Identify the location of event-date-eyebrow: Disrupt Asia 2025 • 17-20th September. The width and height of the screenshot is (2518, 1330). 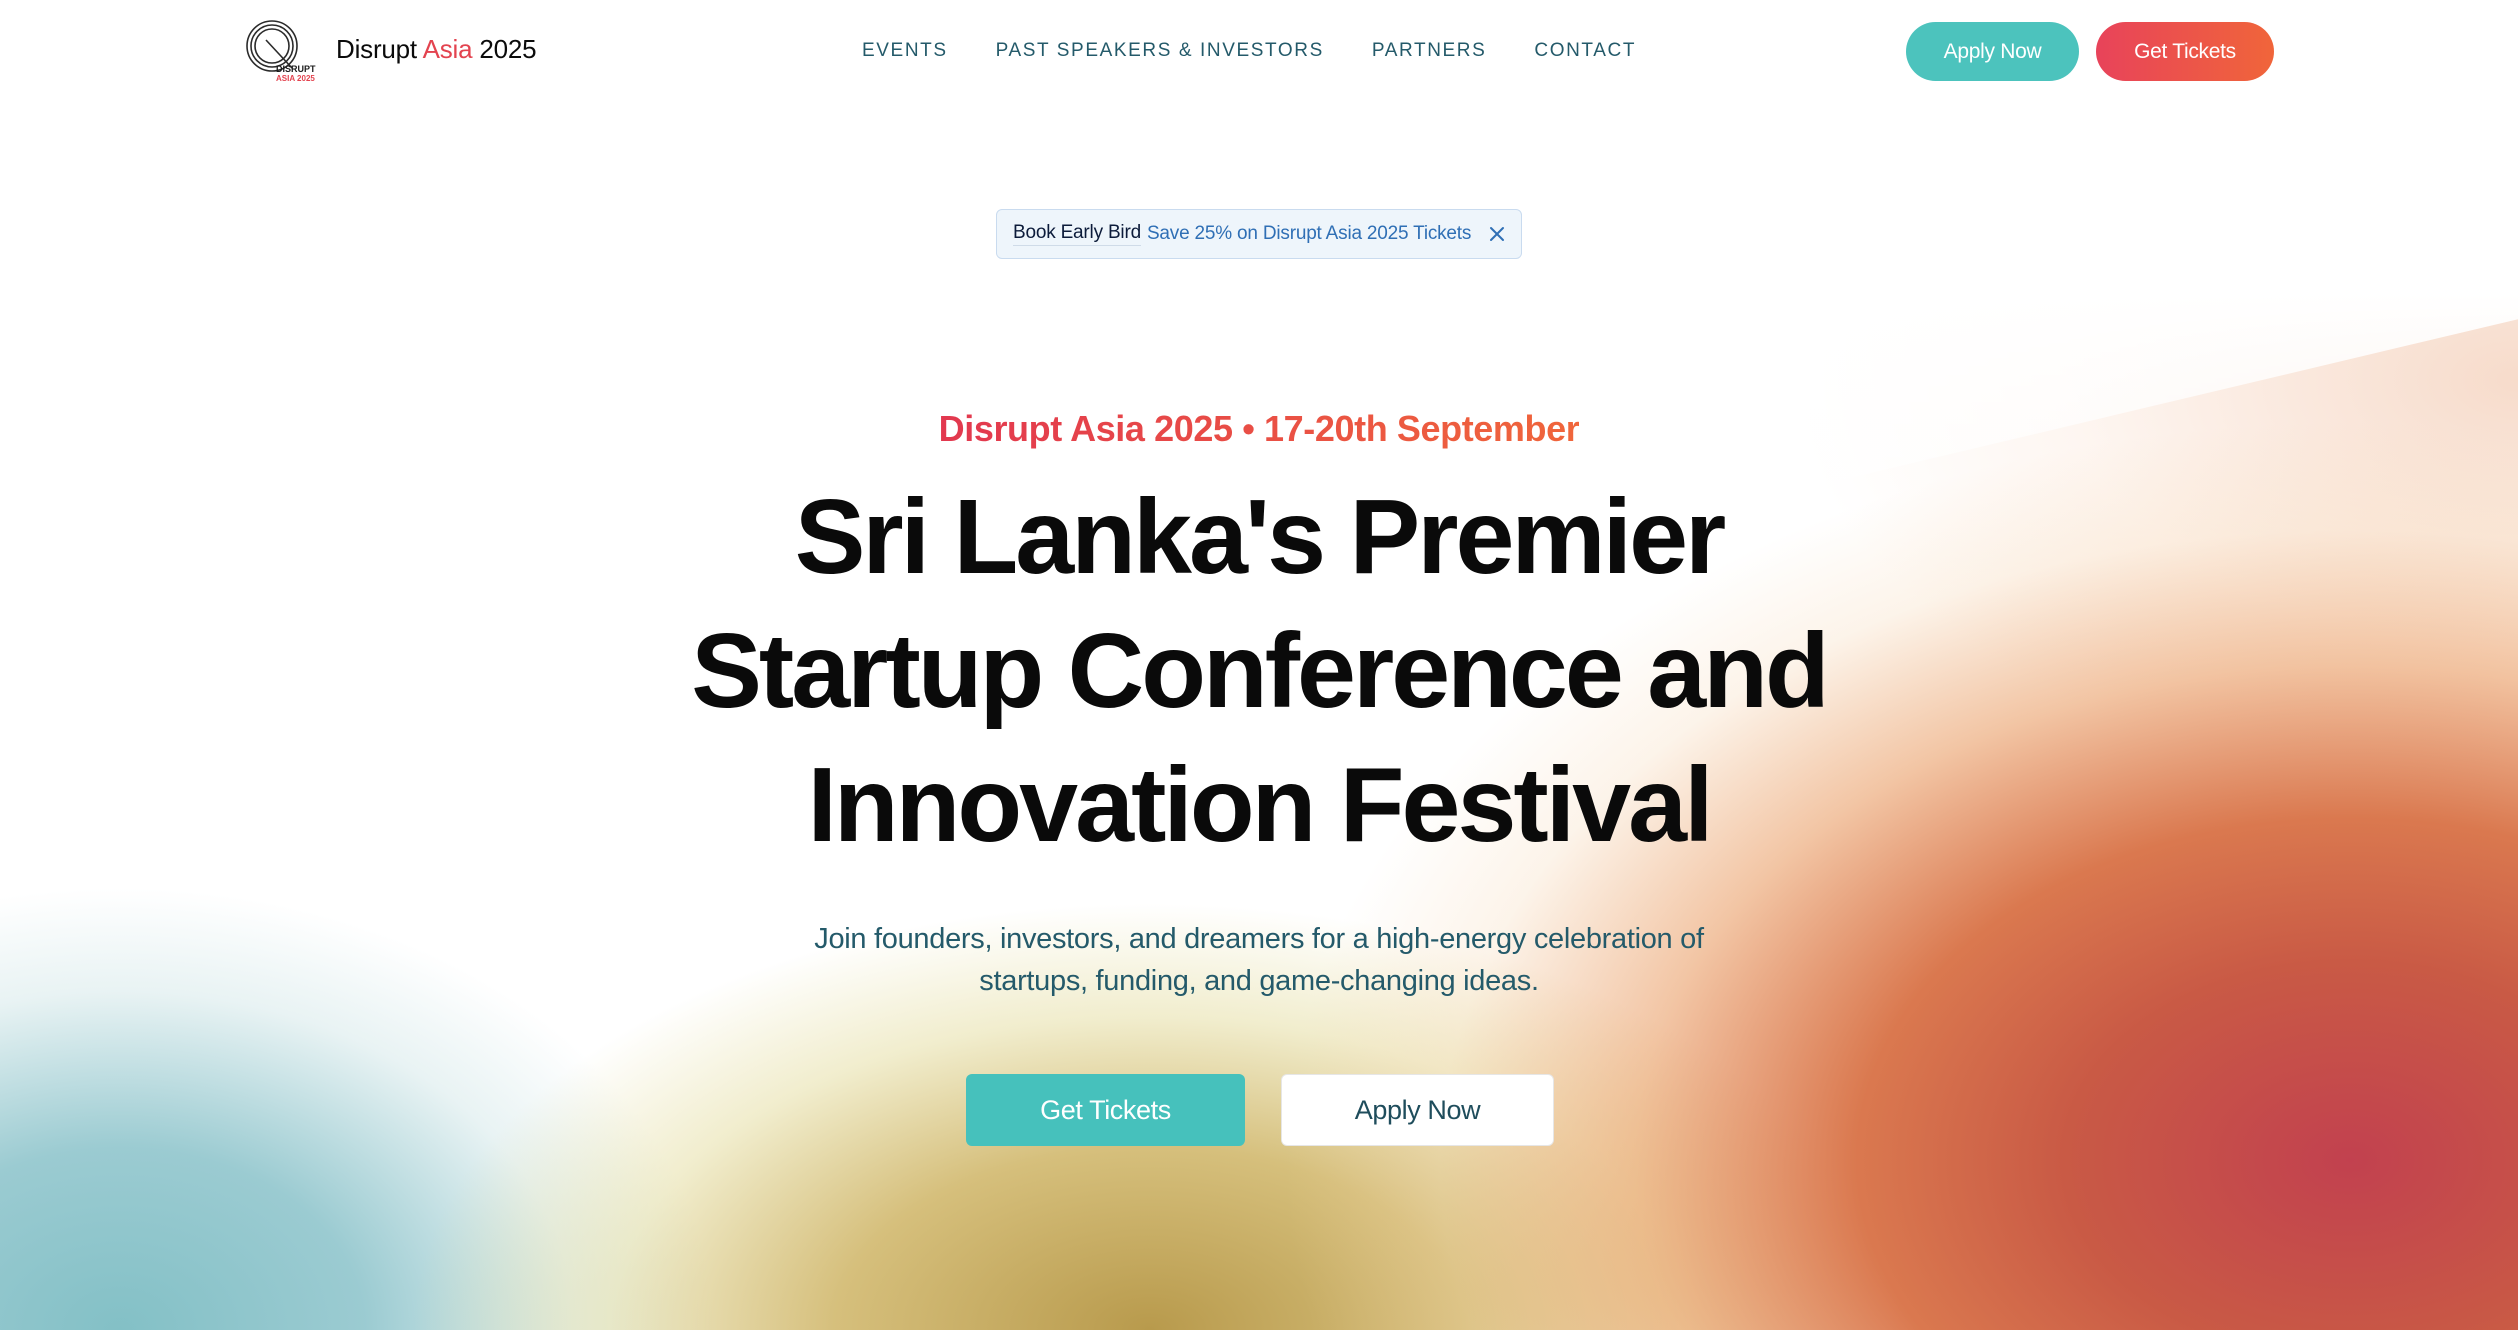
(1259, 429).